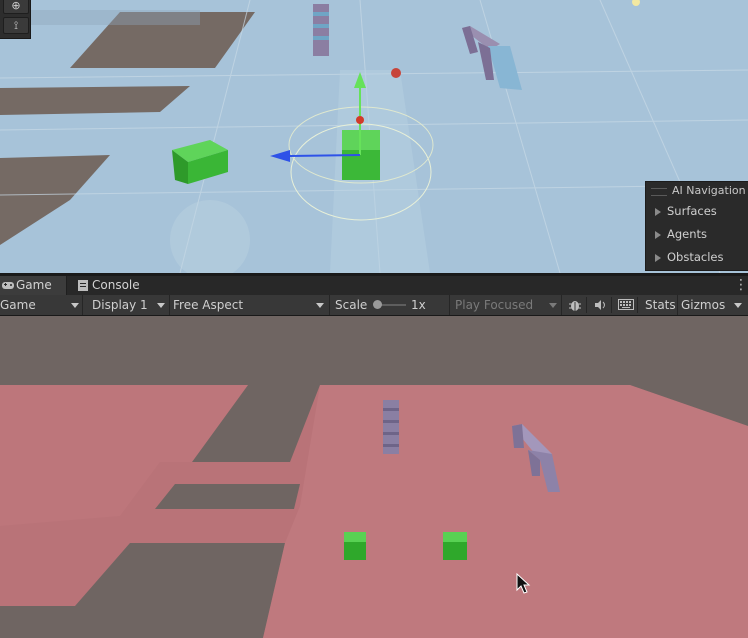 The height and width of the screenshot is (638, 748). I want to click on console-icon, so click(83, 285).